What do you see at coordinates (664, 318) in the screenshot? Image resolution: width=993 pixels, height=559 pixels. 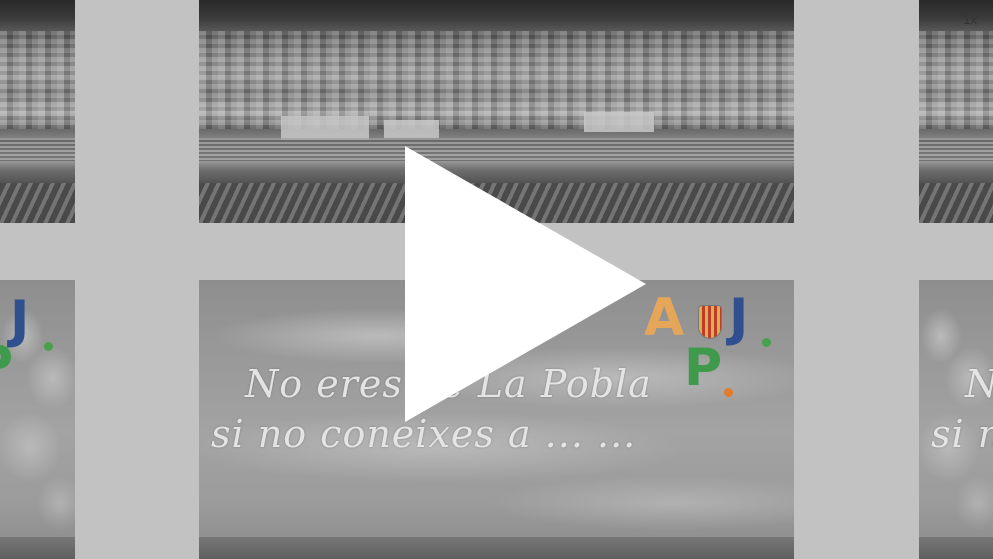 I see `logo-letter-a: A` at bounding box center [664, 318].